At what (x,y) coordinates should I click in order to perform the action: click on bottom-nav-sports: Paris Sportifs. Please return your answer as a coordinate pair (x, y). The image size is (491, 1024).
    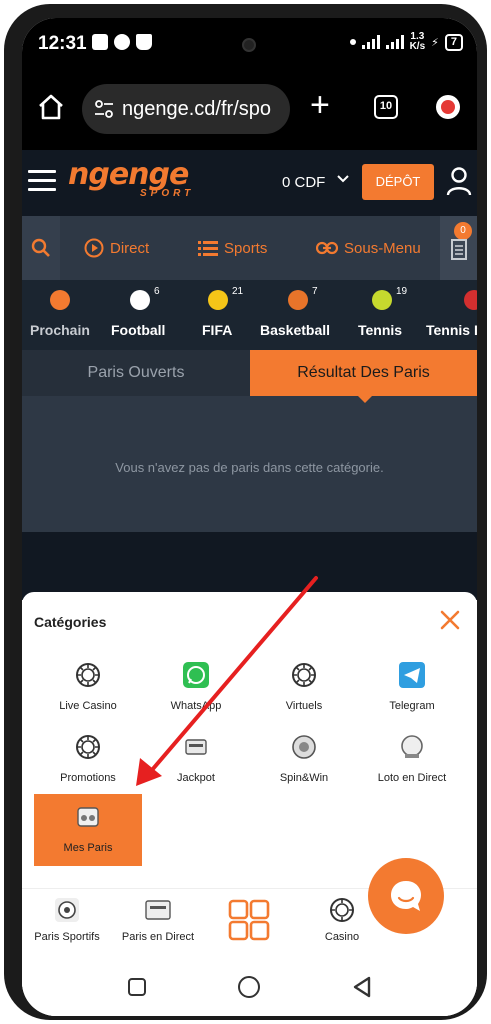
    Looking at the image, I should click on (69, 920).